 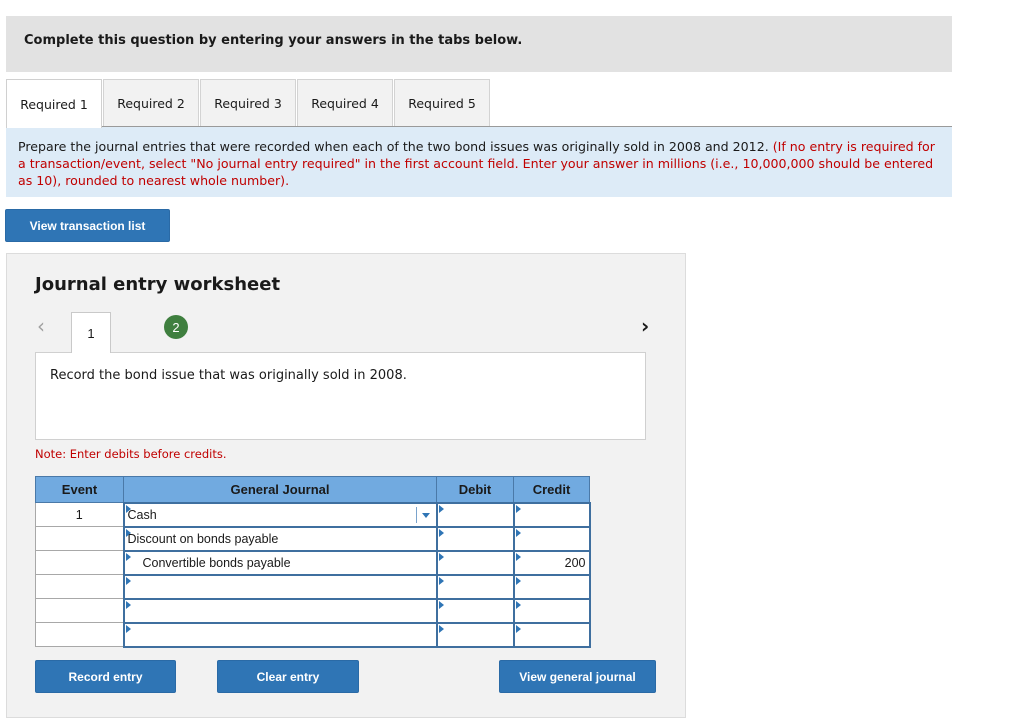 What do you see at coordinates (54, 103) in the screenshot?
I see `tab-required-1: Required 1` at bounding box center [54, 103].